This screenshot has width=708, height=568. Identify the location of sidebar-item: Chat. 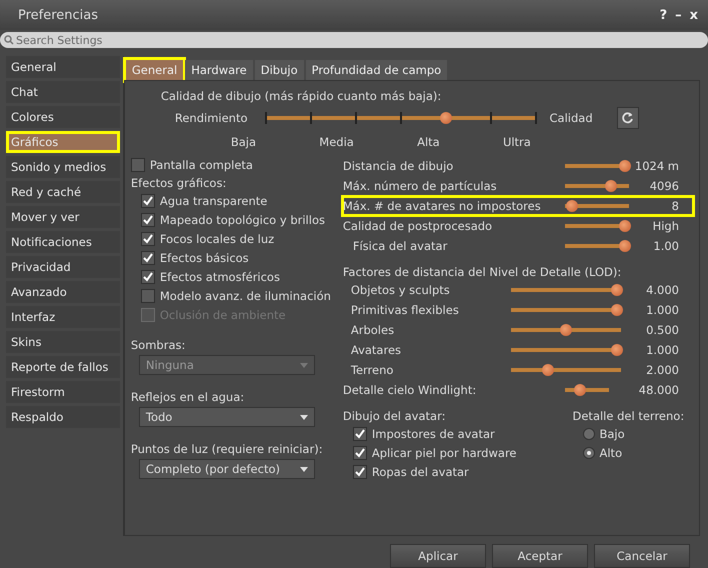
(63, 92).